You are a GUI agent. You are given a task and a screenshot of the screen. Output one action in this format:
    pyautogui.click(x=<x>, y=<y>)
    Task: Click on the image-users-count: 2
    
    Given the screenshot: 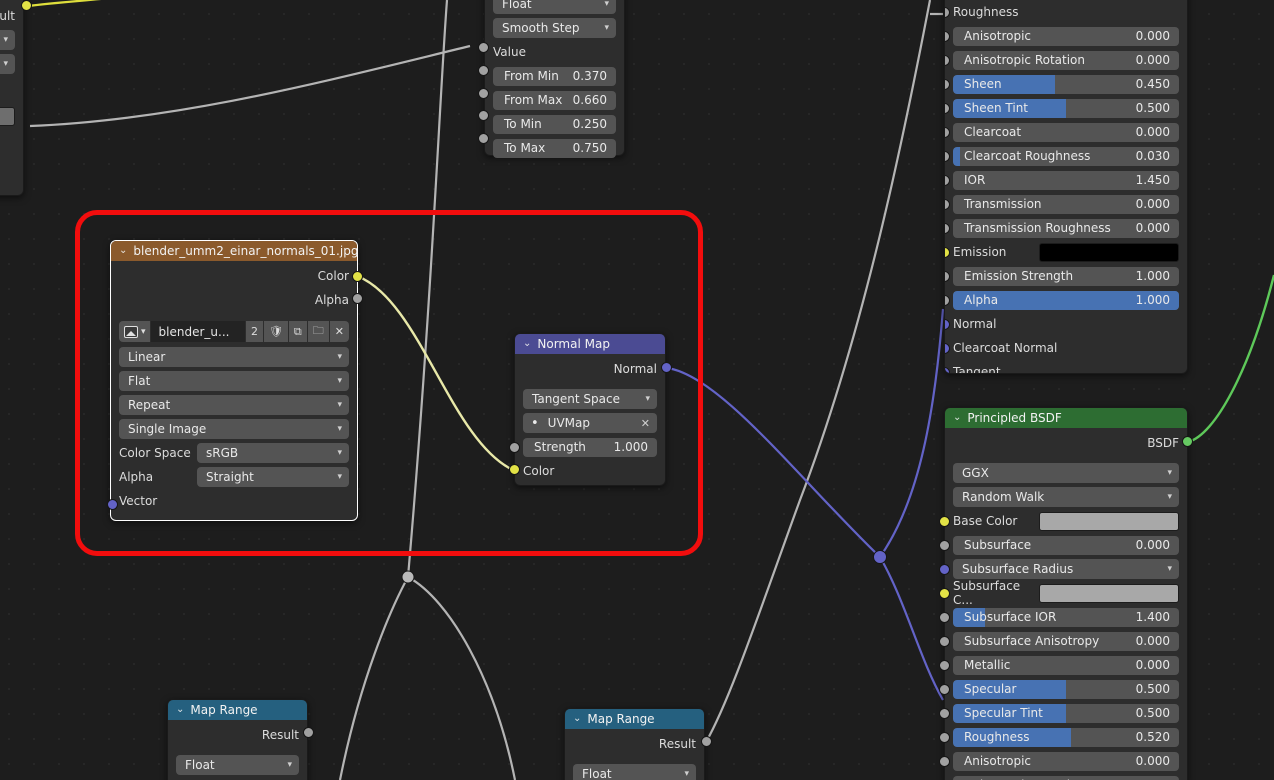 What is the action you would take?
    pyautogui.click(x=254, y=331)
    